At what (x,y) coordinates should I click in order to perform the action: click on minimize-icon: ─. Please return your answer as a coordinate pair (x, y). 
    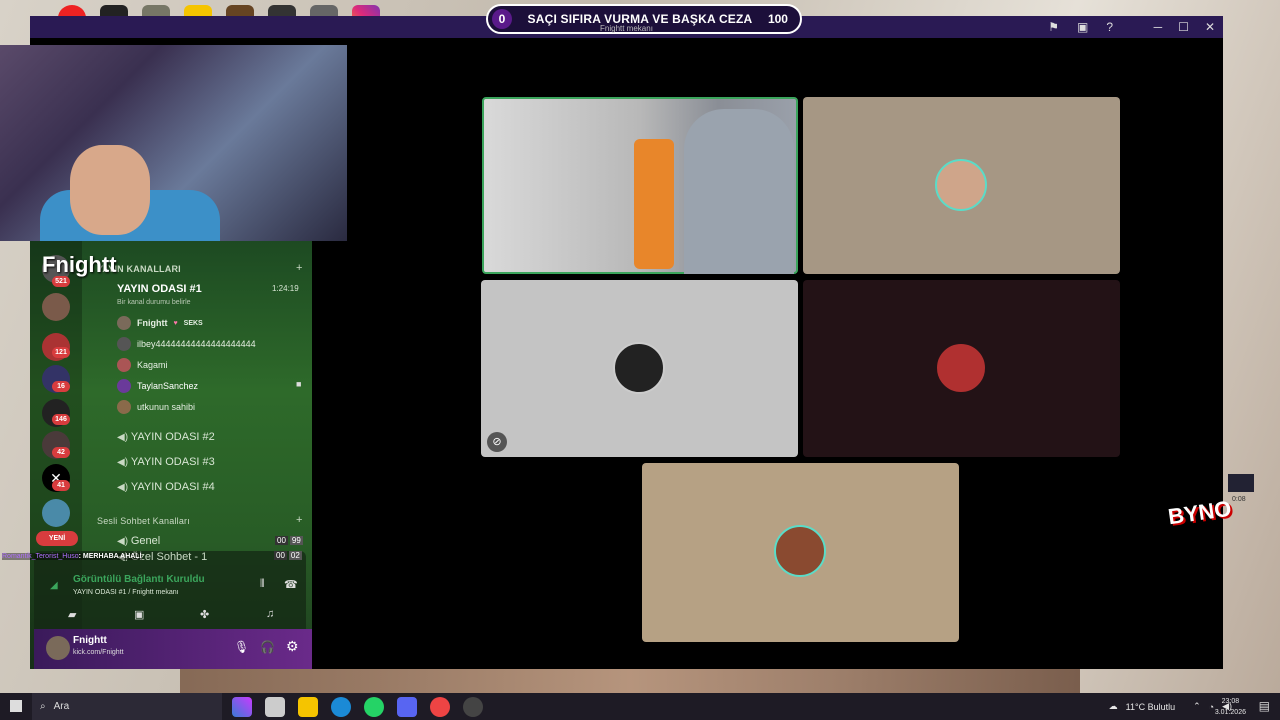
    Looking at the image, I should click on (1158, 27).